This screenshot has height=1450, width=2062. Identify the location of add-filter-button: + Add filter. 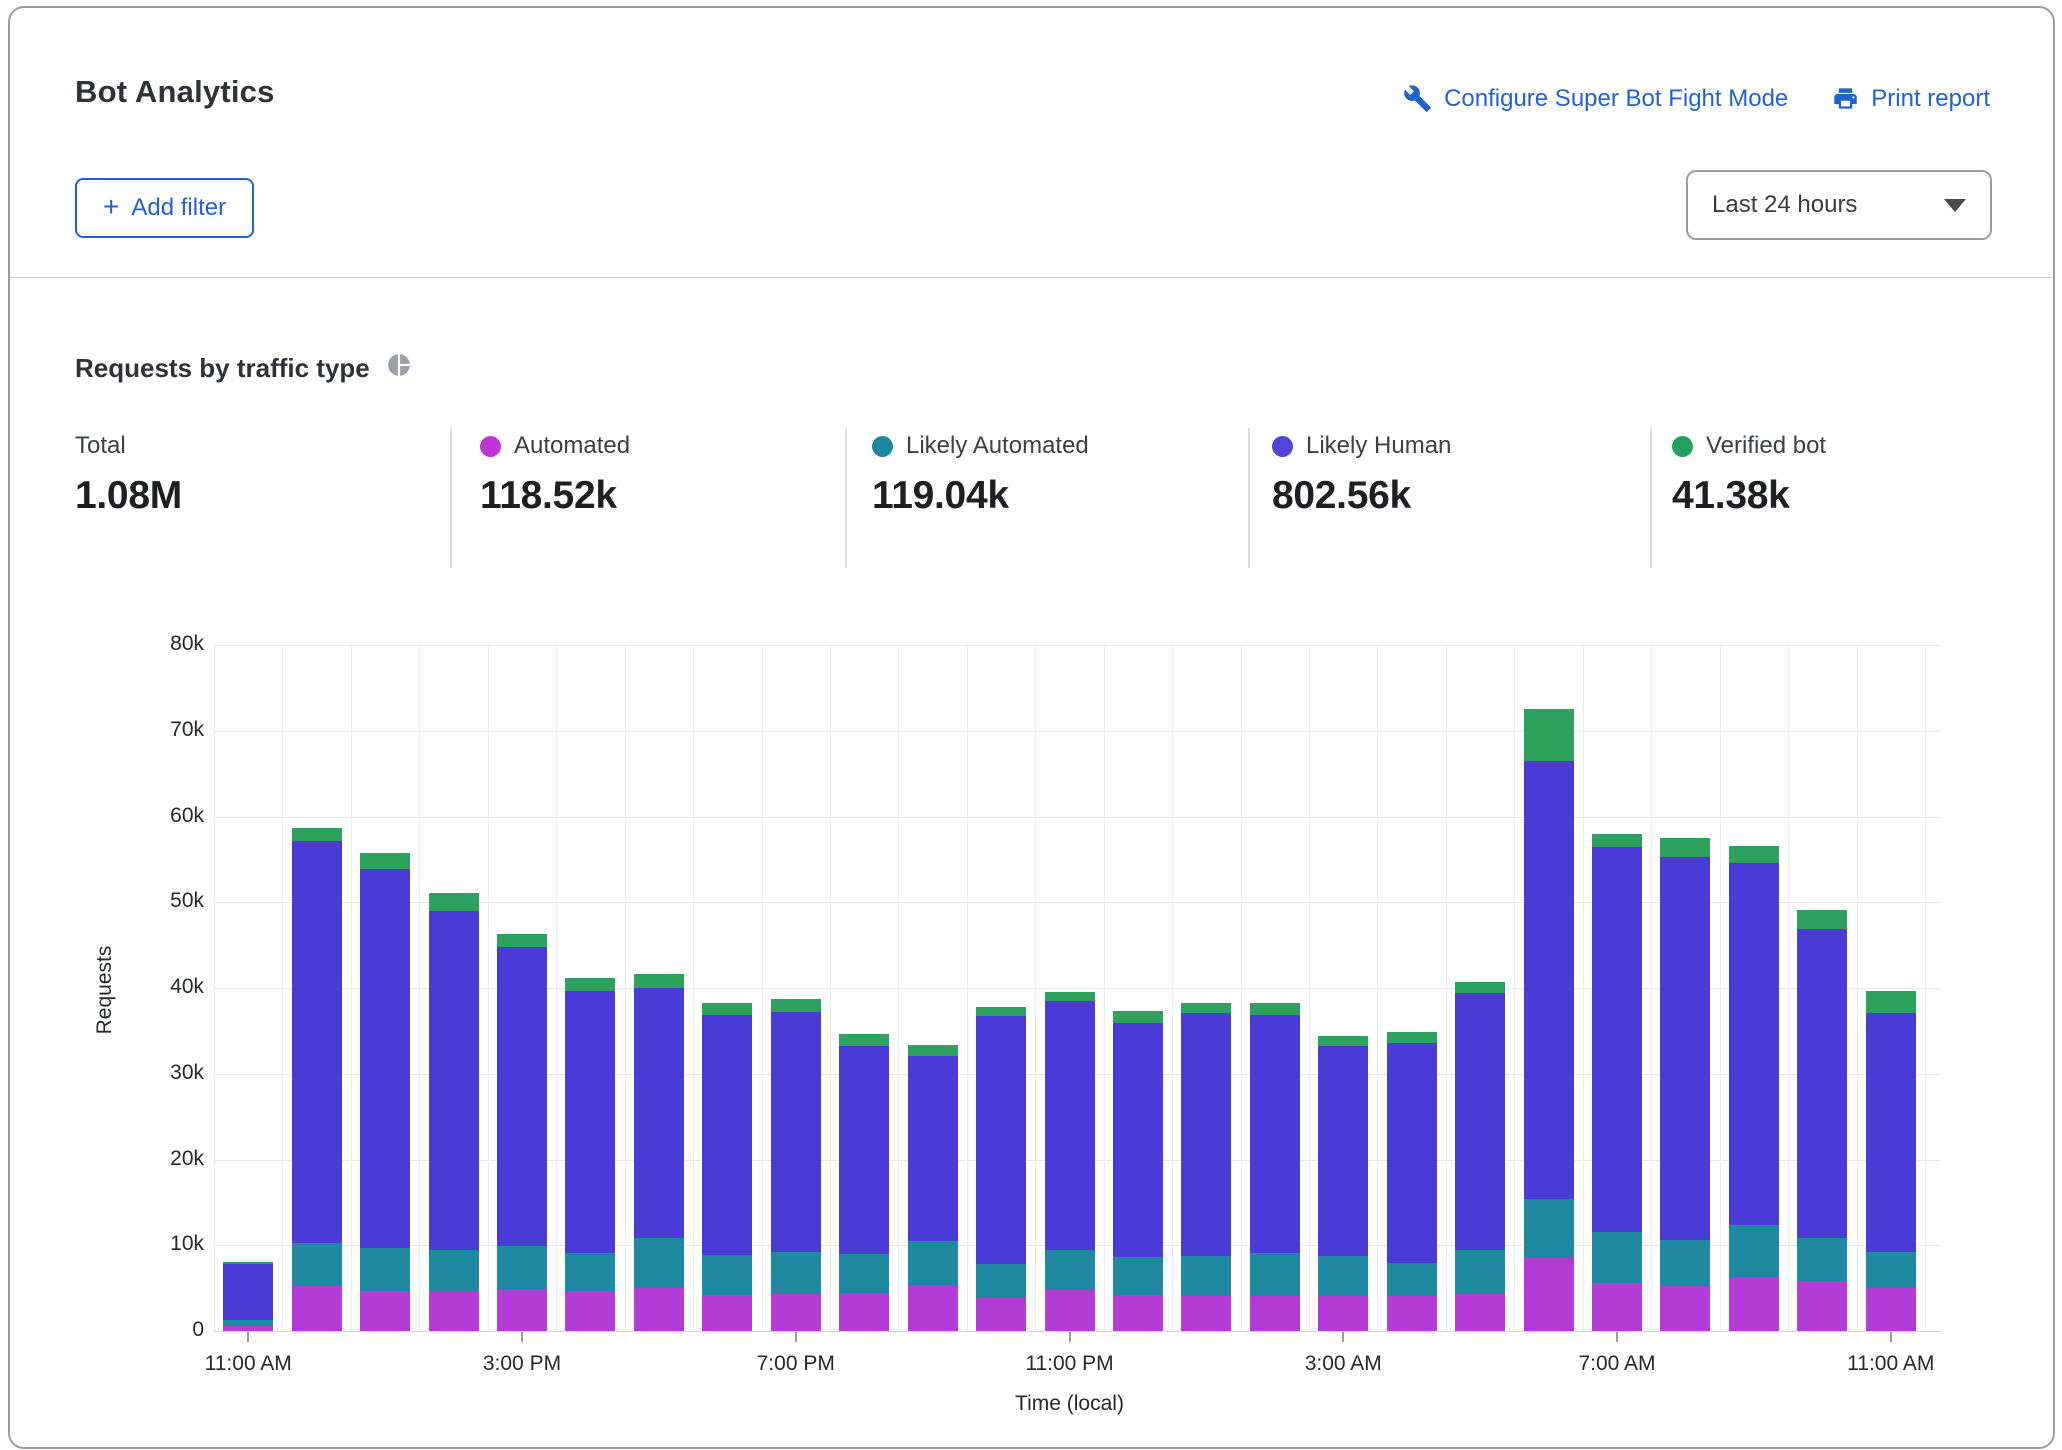
(165, 208).